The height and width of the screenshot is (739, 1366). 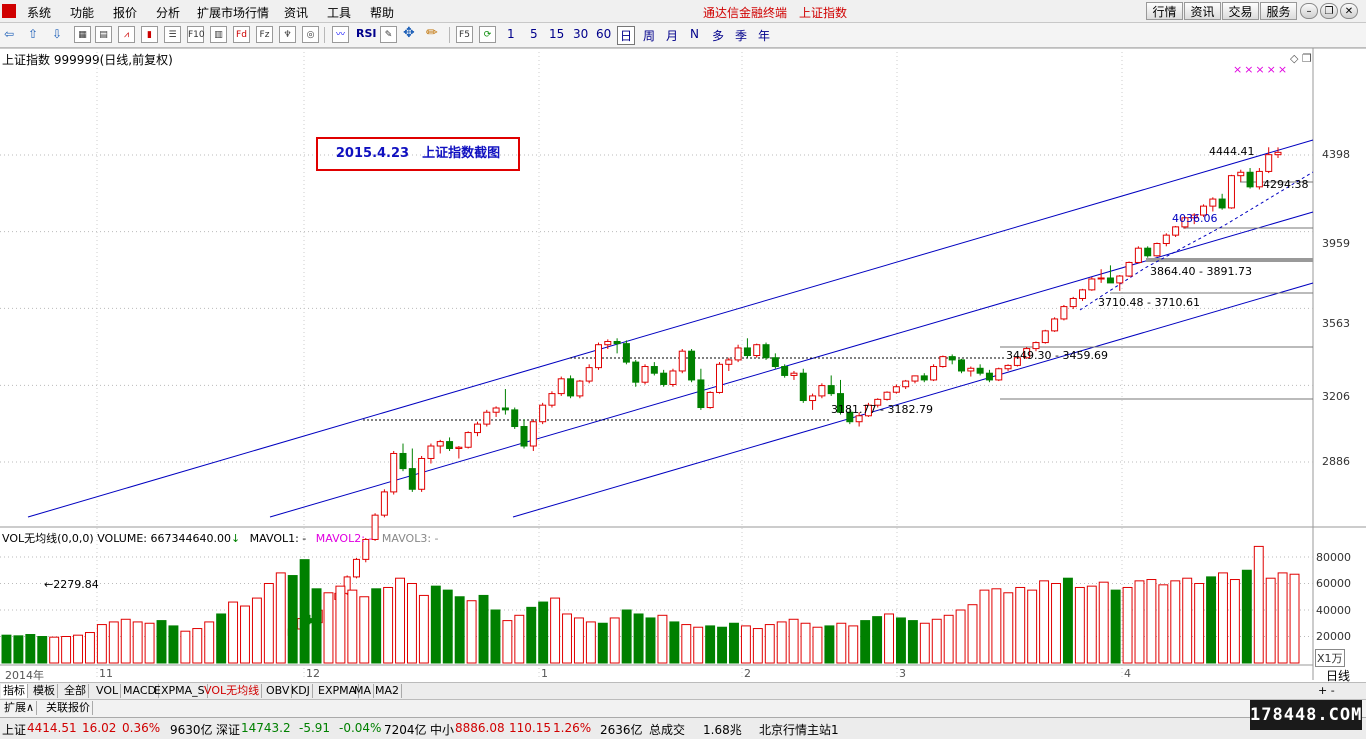 What do you see at coordinates (180, 691) in the screenshot?
I see `tab-expma-s: EXPMA_S` at bounding box center [180, 691].